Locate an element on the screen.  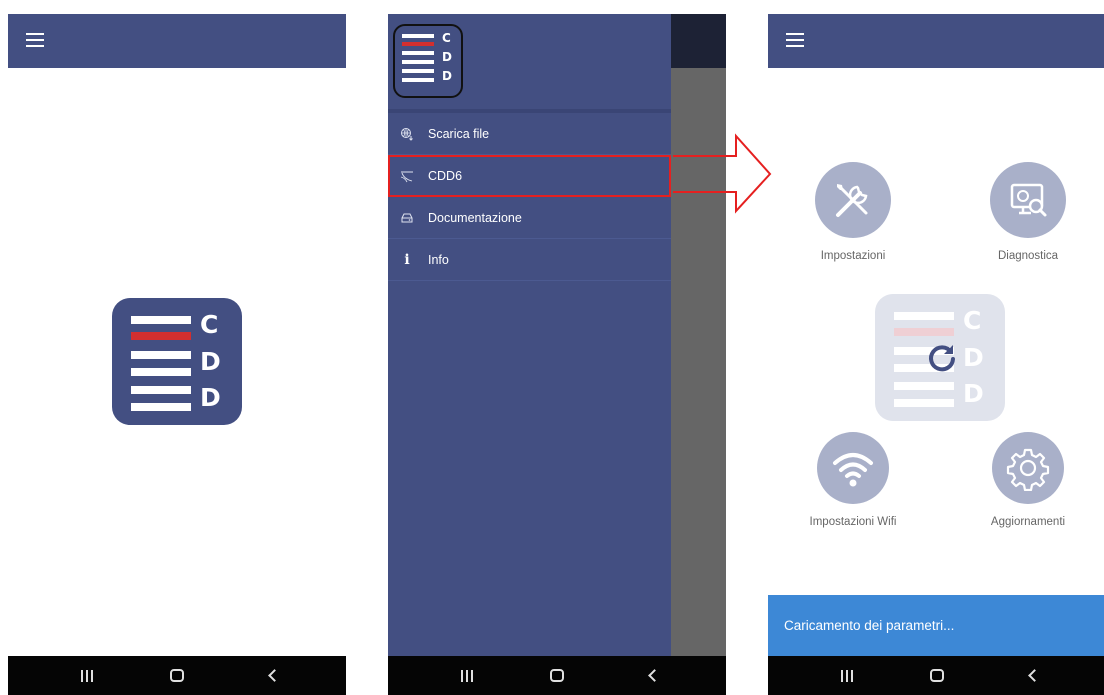
tile-label: Diagnostica is located at coordinates (1028, 256).